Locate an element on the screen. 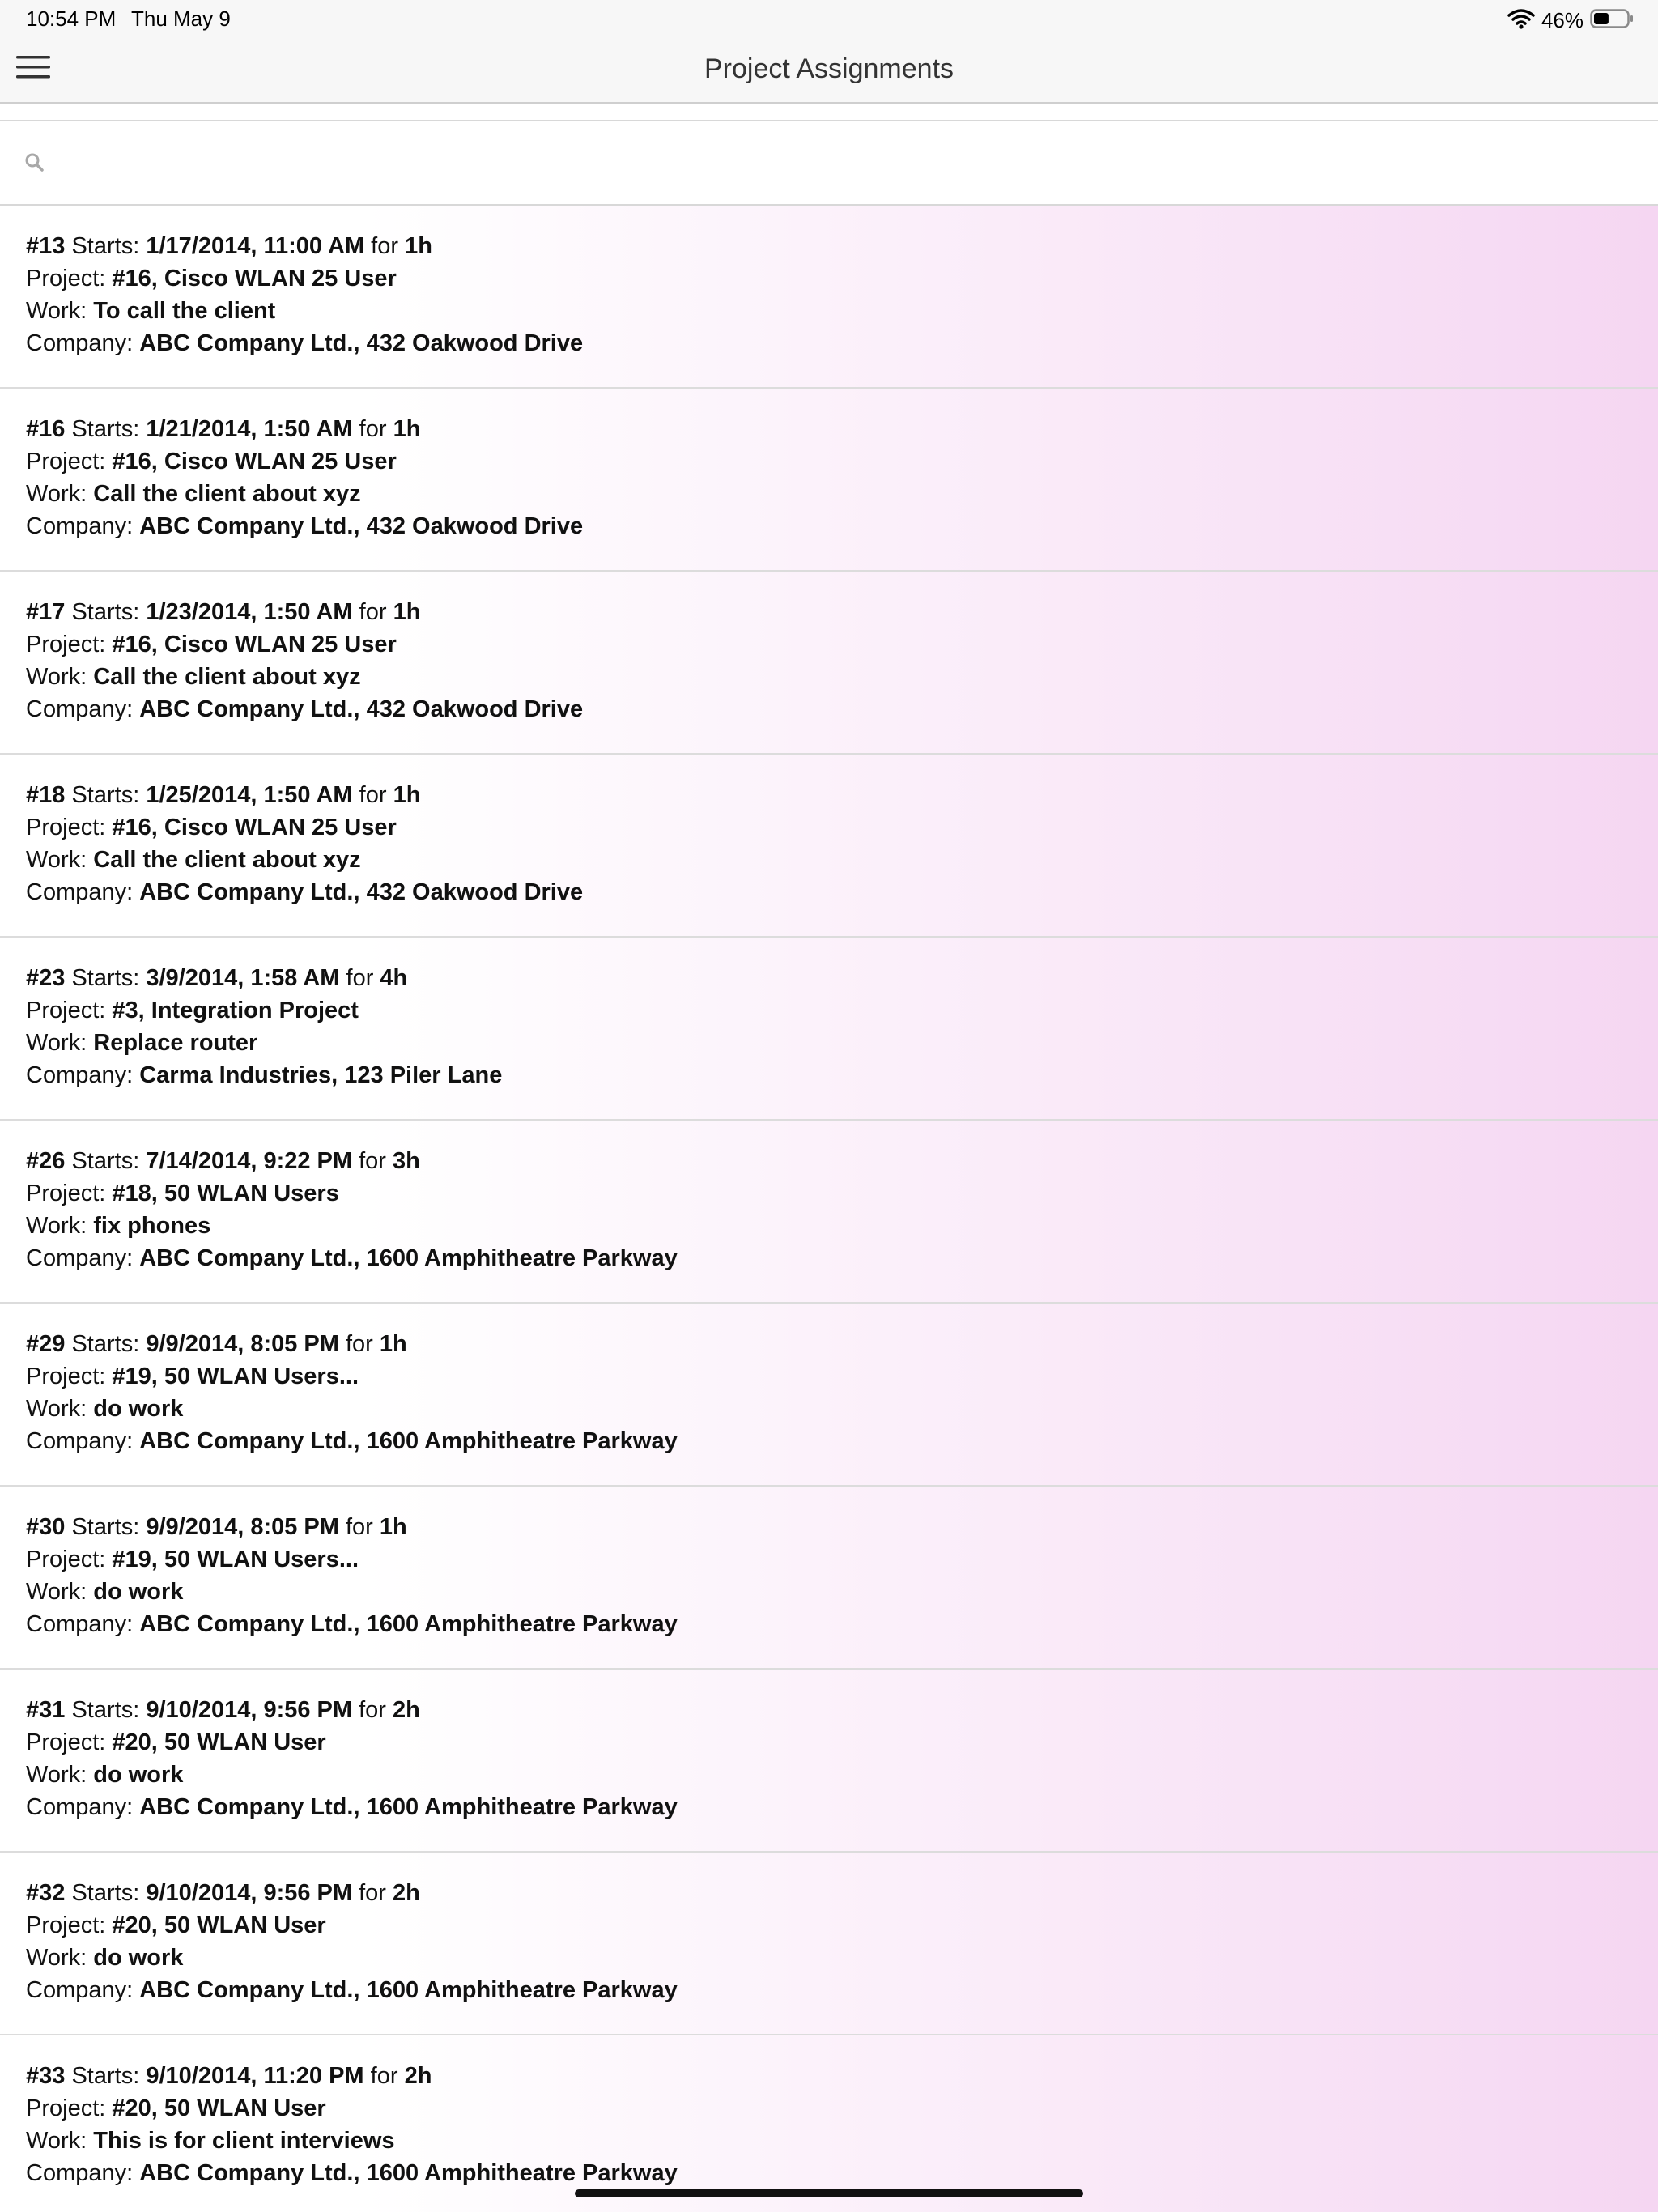 Image resolution: width=1658 pixels, height=2212 pixels. assignment-header: #17 Starts: 1/23/2014, 1:50 AM for 1h is located at coordinates (223, 612).